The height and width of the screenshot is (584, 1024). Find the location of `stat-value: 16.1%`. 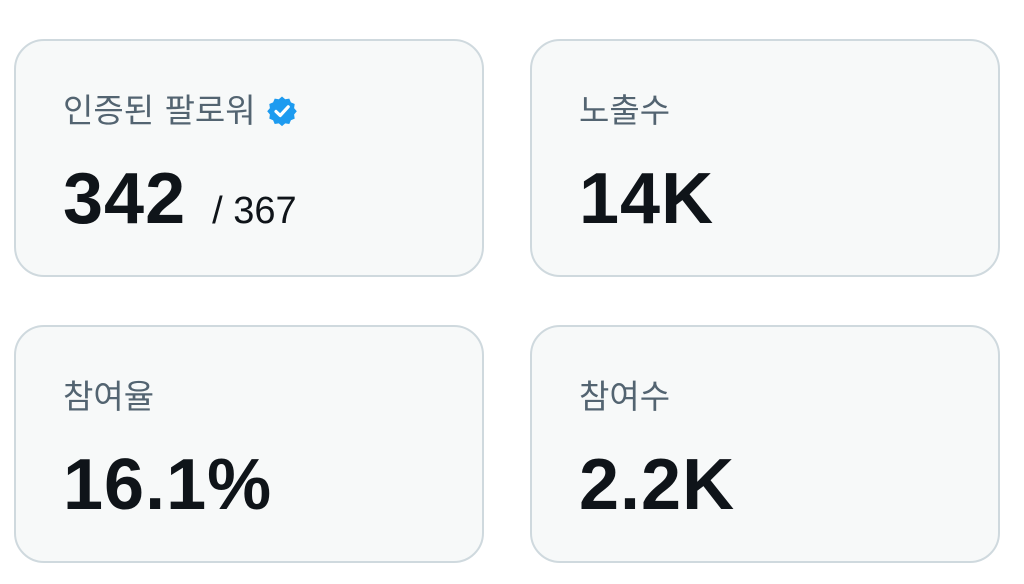

stat-value: 16.1% is located at coordinates (168, 485).